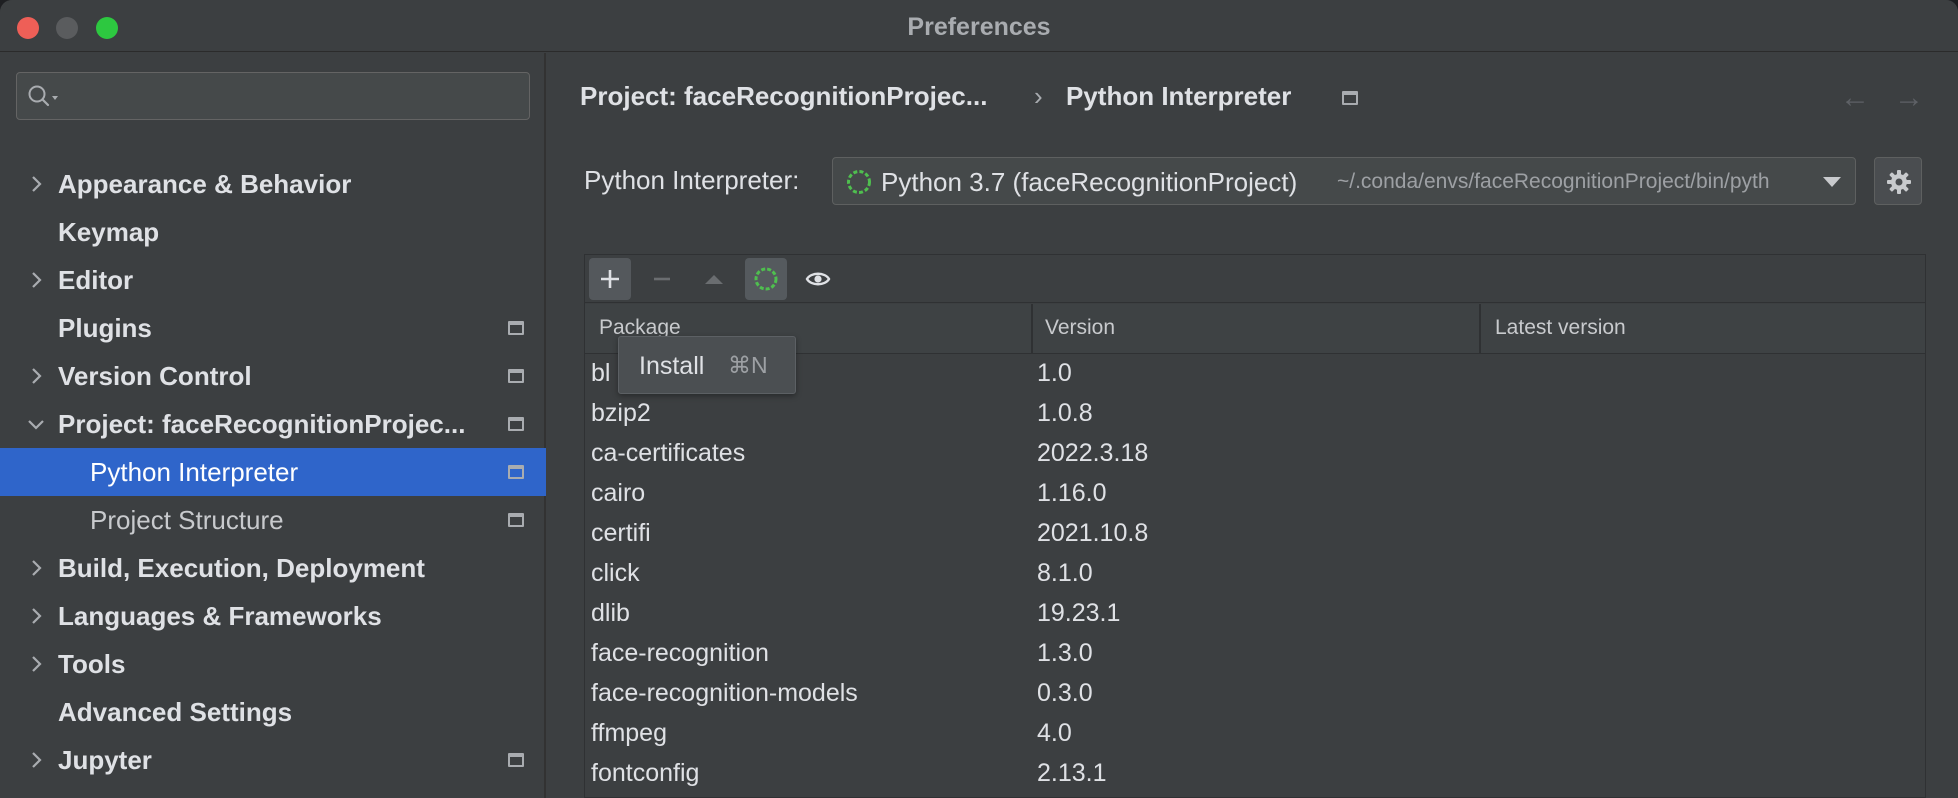 Image resolution: width=1958 pixels, height=798 pixels. I want to click on sidebar-item-label: Project Structure, so click(187, 520).